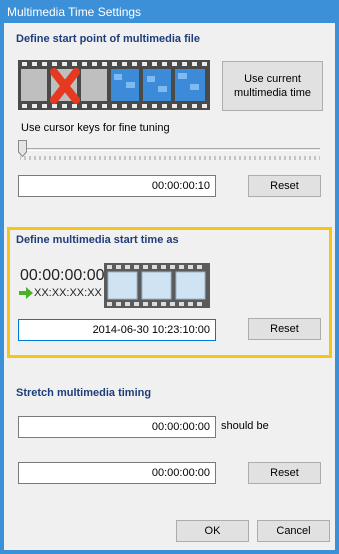  What do you see at coordinates (95, 128) in the screenshot?
I see `slider-hint-label: Use cursor keys for fine tuning` at bounding box center [95, 128].